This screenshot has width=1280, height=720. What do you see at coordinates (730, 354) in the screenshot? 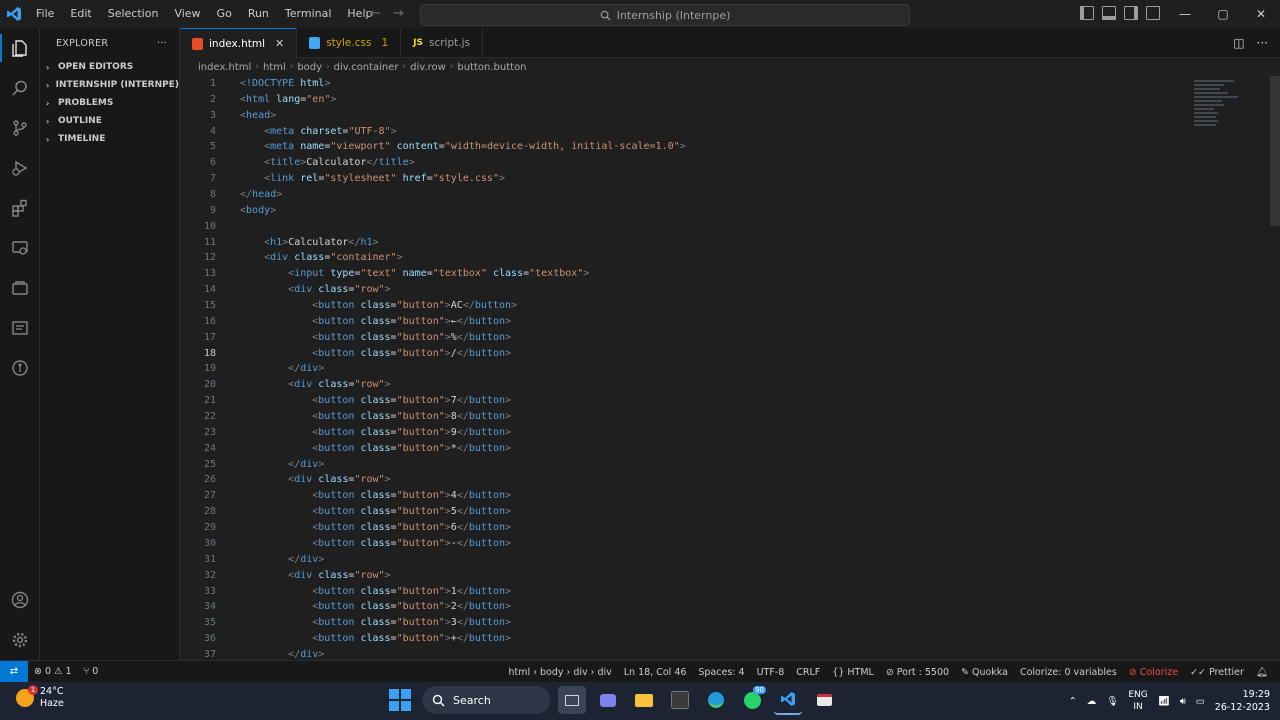
I see `code-line: 18 <button class="button">/</button>` at bounding box center [730, 354].